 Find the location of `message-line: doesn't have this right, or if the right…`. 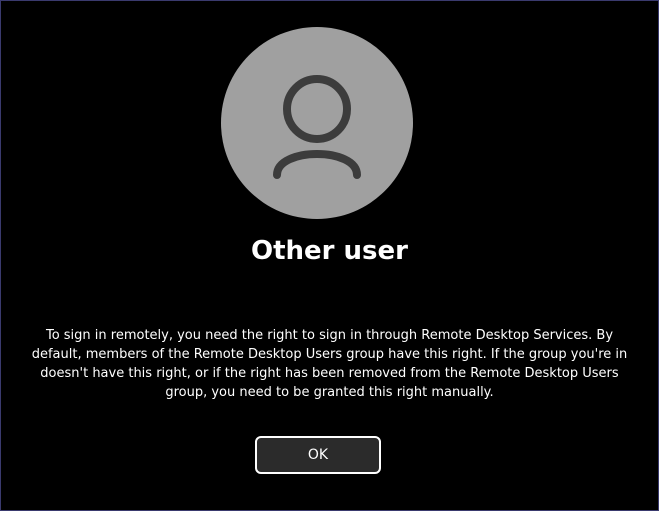

message-line: doesn't have this right, or if the right… is located at coordinates (329, 373).